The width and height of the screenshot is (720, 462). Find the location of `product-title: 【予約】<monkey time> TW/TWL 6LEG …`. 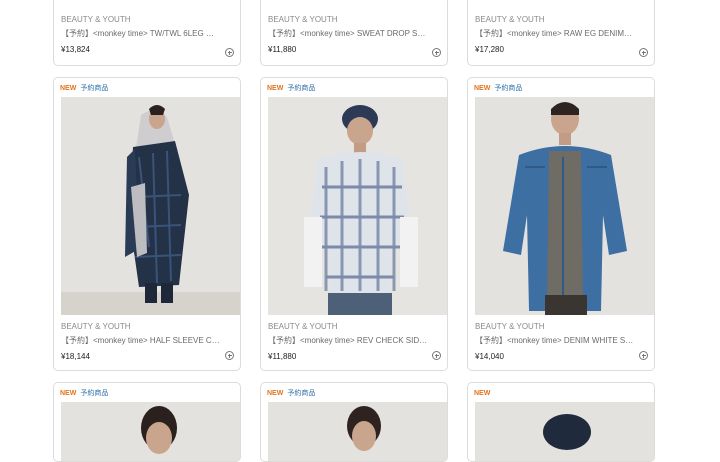

product-title: 【予約】<monkey time> TW/TWL 6LEG … is located at coordinates (150, 34).